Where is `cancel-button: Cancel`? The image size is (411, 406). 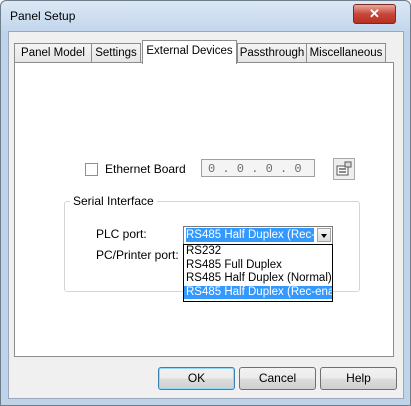
cancel-button: Cancel is located at coordinates (277, 378).